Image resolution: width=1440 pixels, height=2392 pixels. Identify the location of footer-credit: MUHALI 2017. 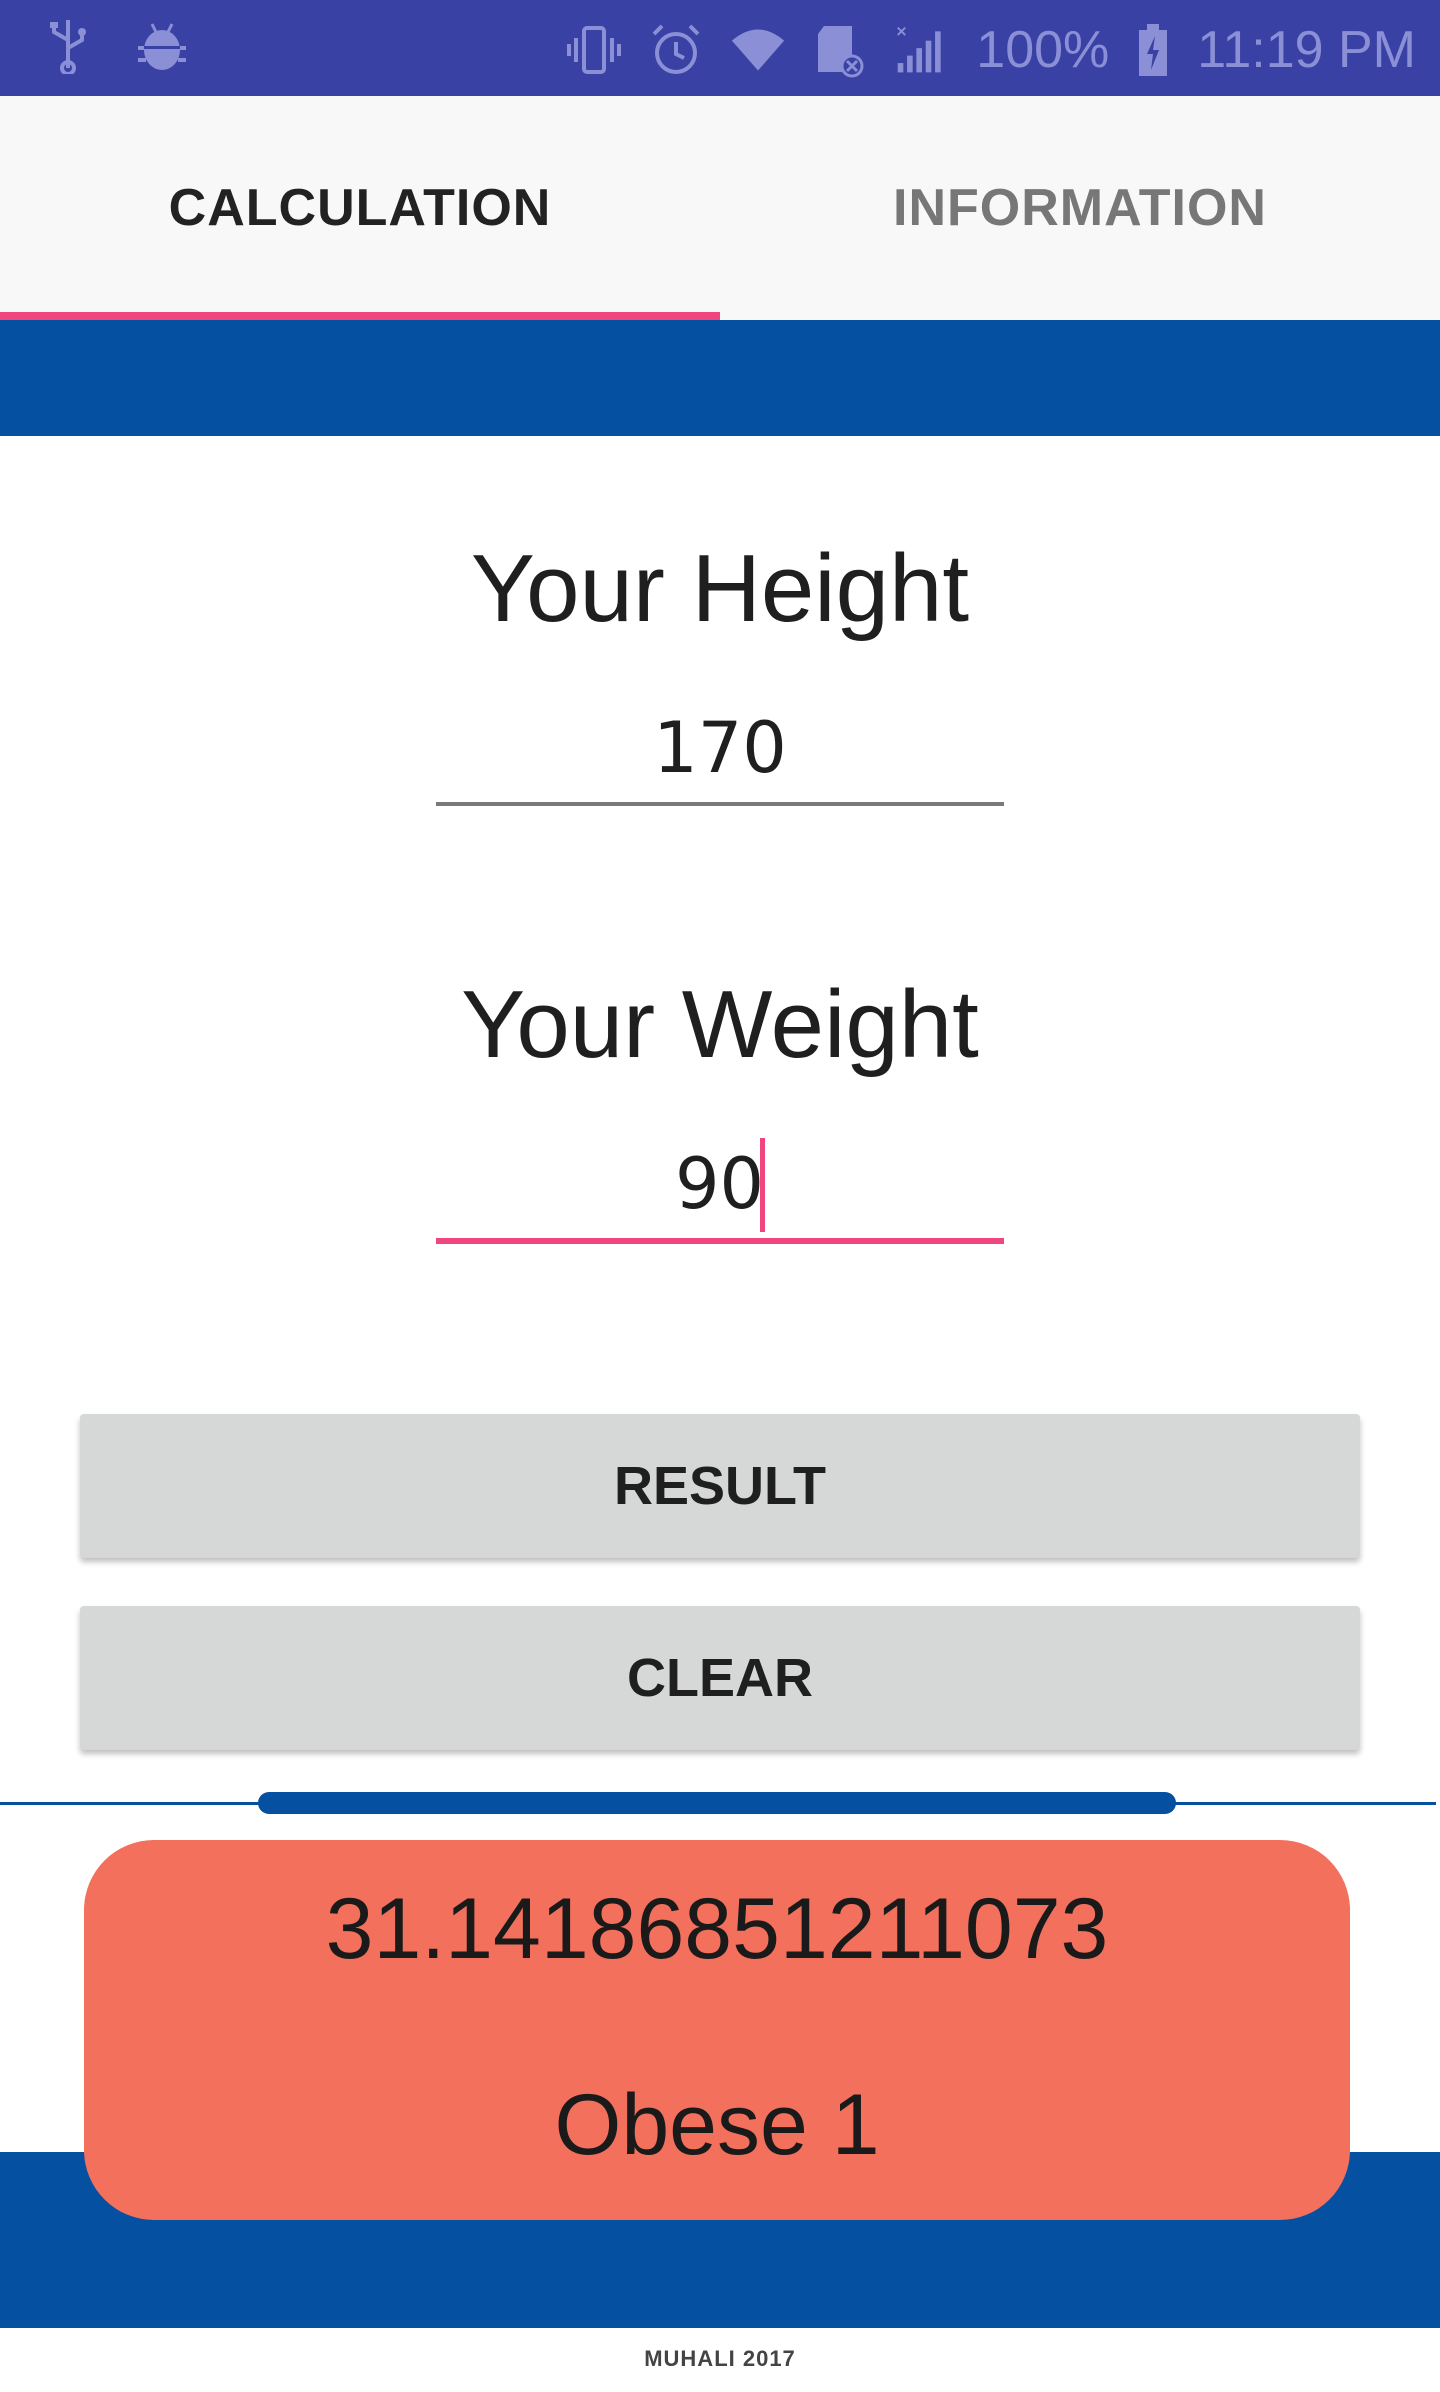
(720, 2358).